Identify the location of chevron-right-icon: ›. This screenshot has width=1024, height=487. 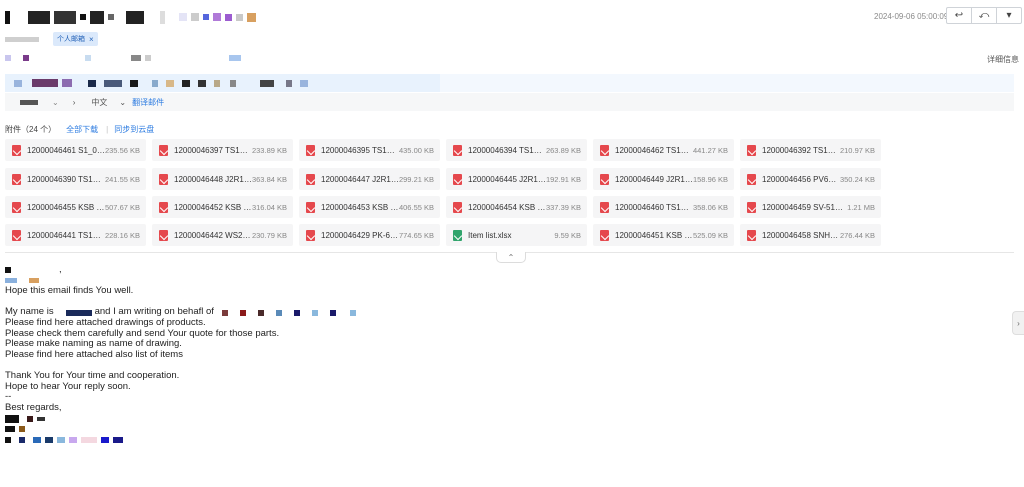
(1018, 323).